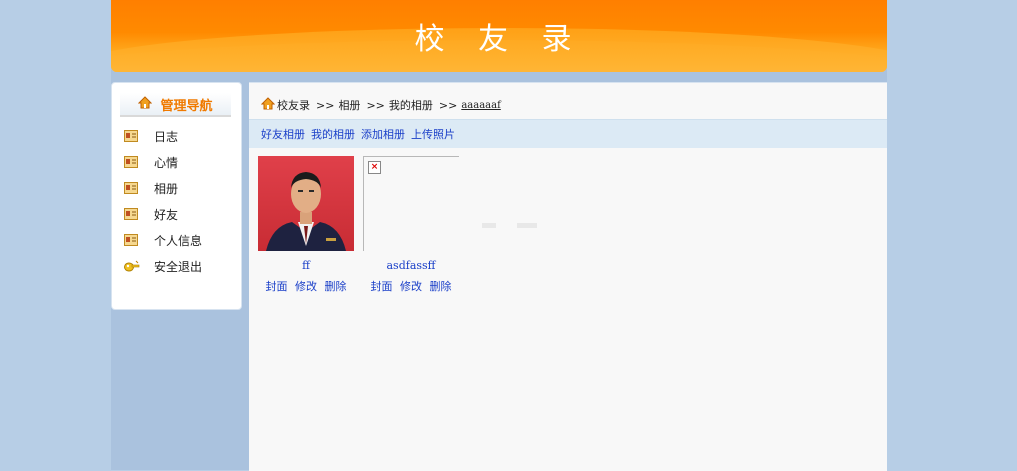  What do you see at coordinates (349, 105) in the screenshot?
I see `breadcrumb-album: 相册` at bounding box center [349, 105].